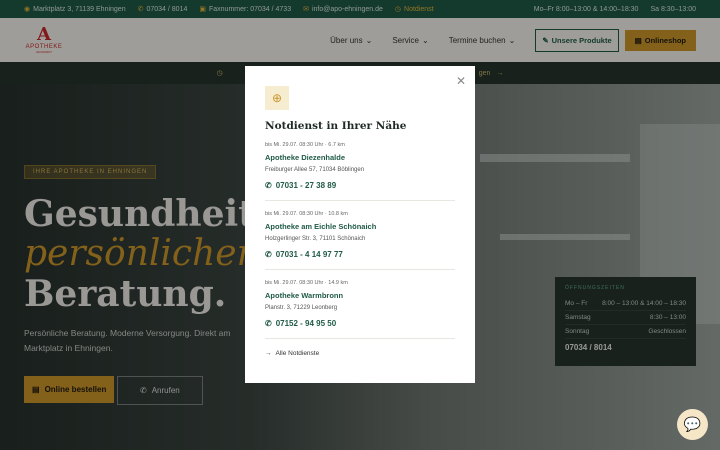  I want to click on entry-name: Apotheke am Eichle Schönaich, so click(321, 226).